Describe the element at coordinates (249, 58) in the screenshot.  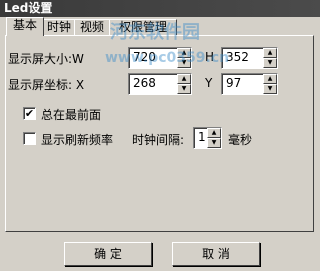
I see `height-spinbox: 352 ▲ ▼` at that location.